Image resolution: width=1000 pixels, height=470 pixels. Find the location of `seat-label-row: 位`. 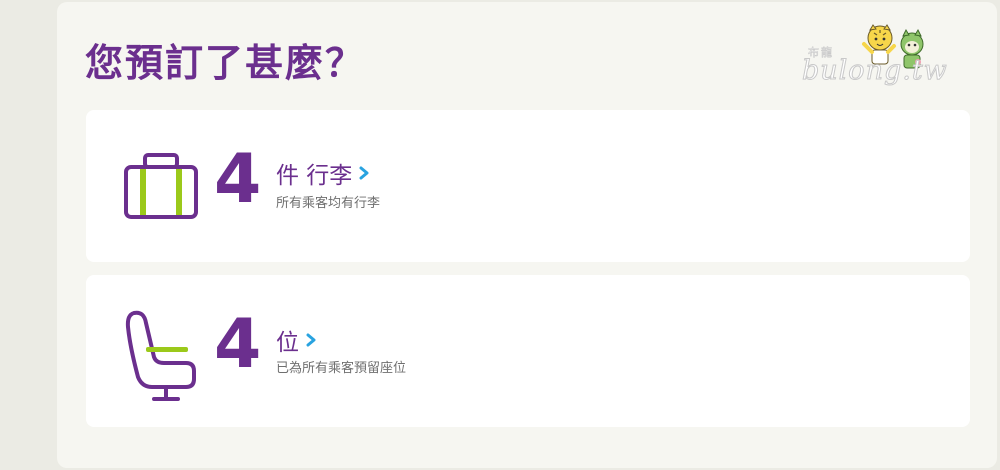

seat-label-row: 位 is located at coordinates (296, 340).